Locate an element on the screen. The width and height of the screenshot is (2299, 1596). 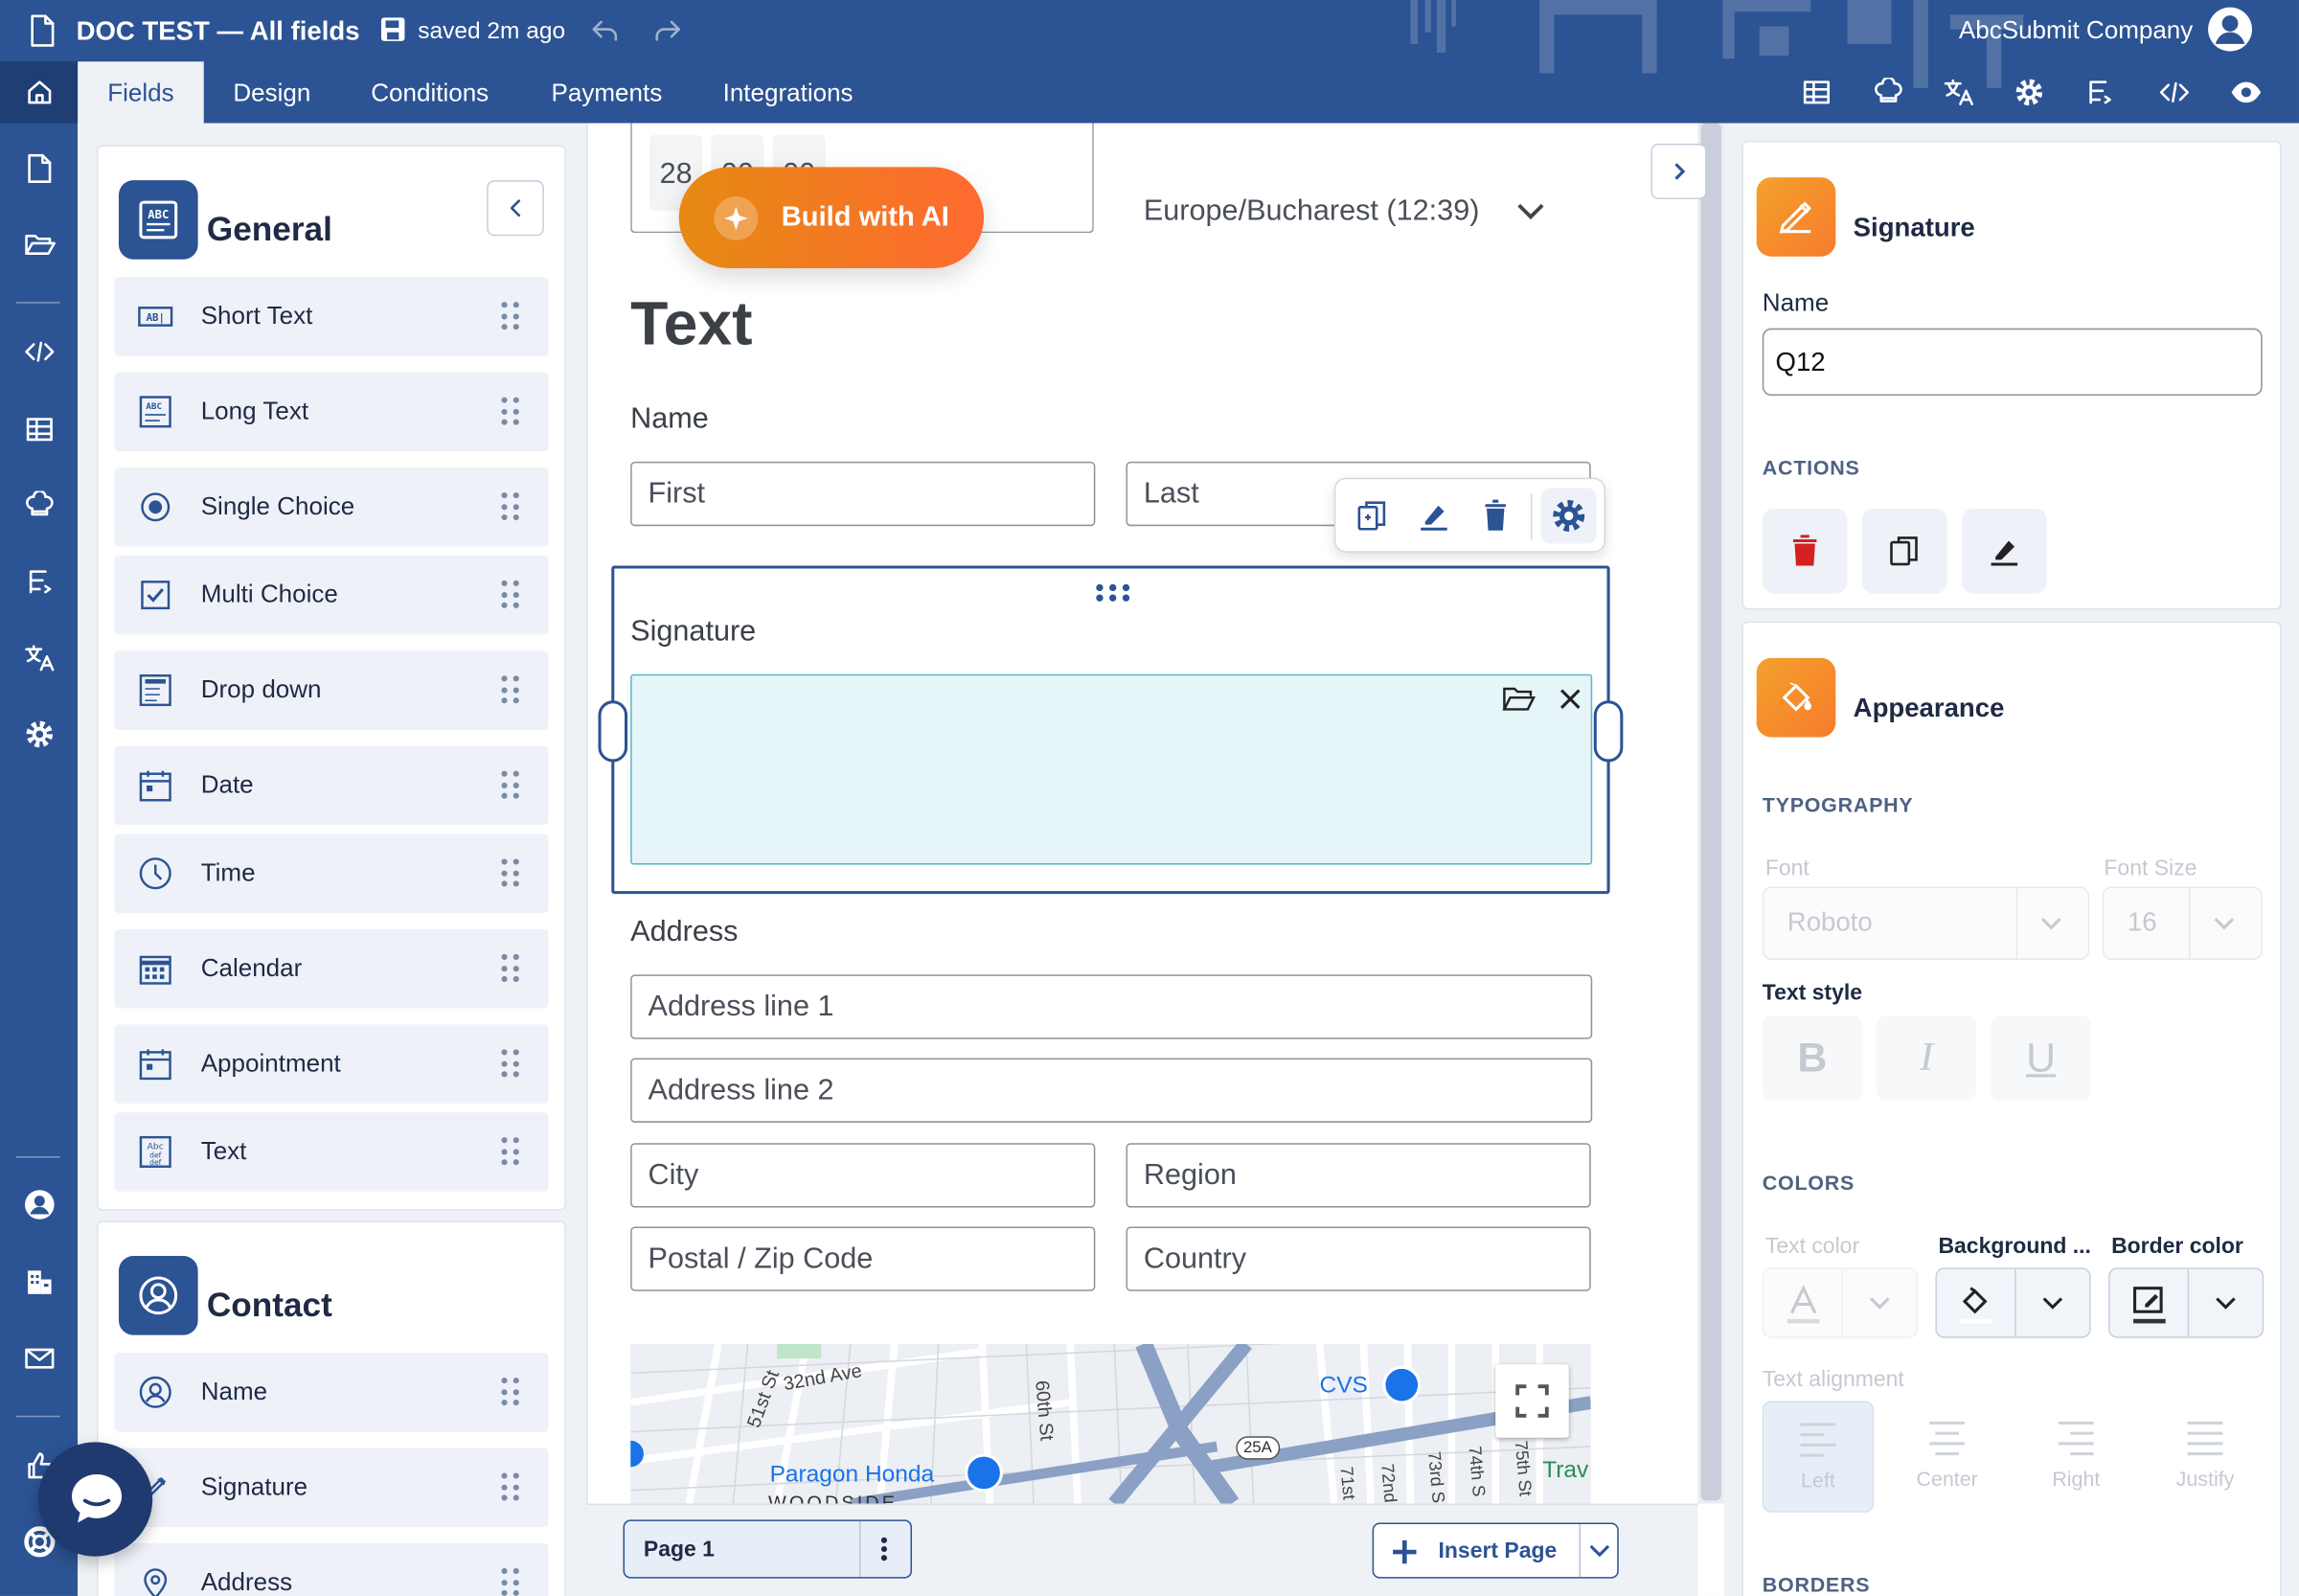
page-tab: Page 1 is located at coordinates (768, 1549).